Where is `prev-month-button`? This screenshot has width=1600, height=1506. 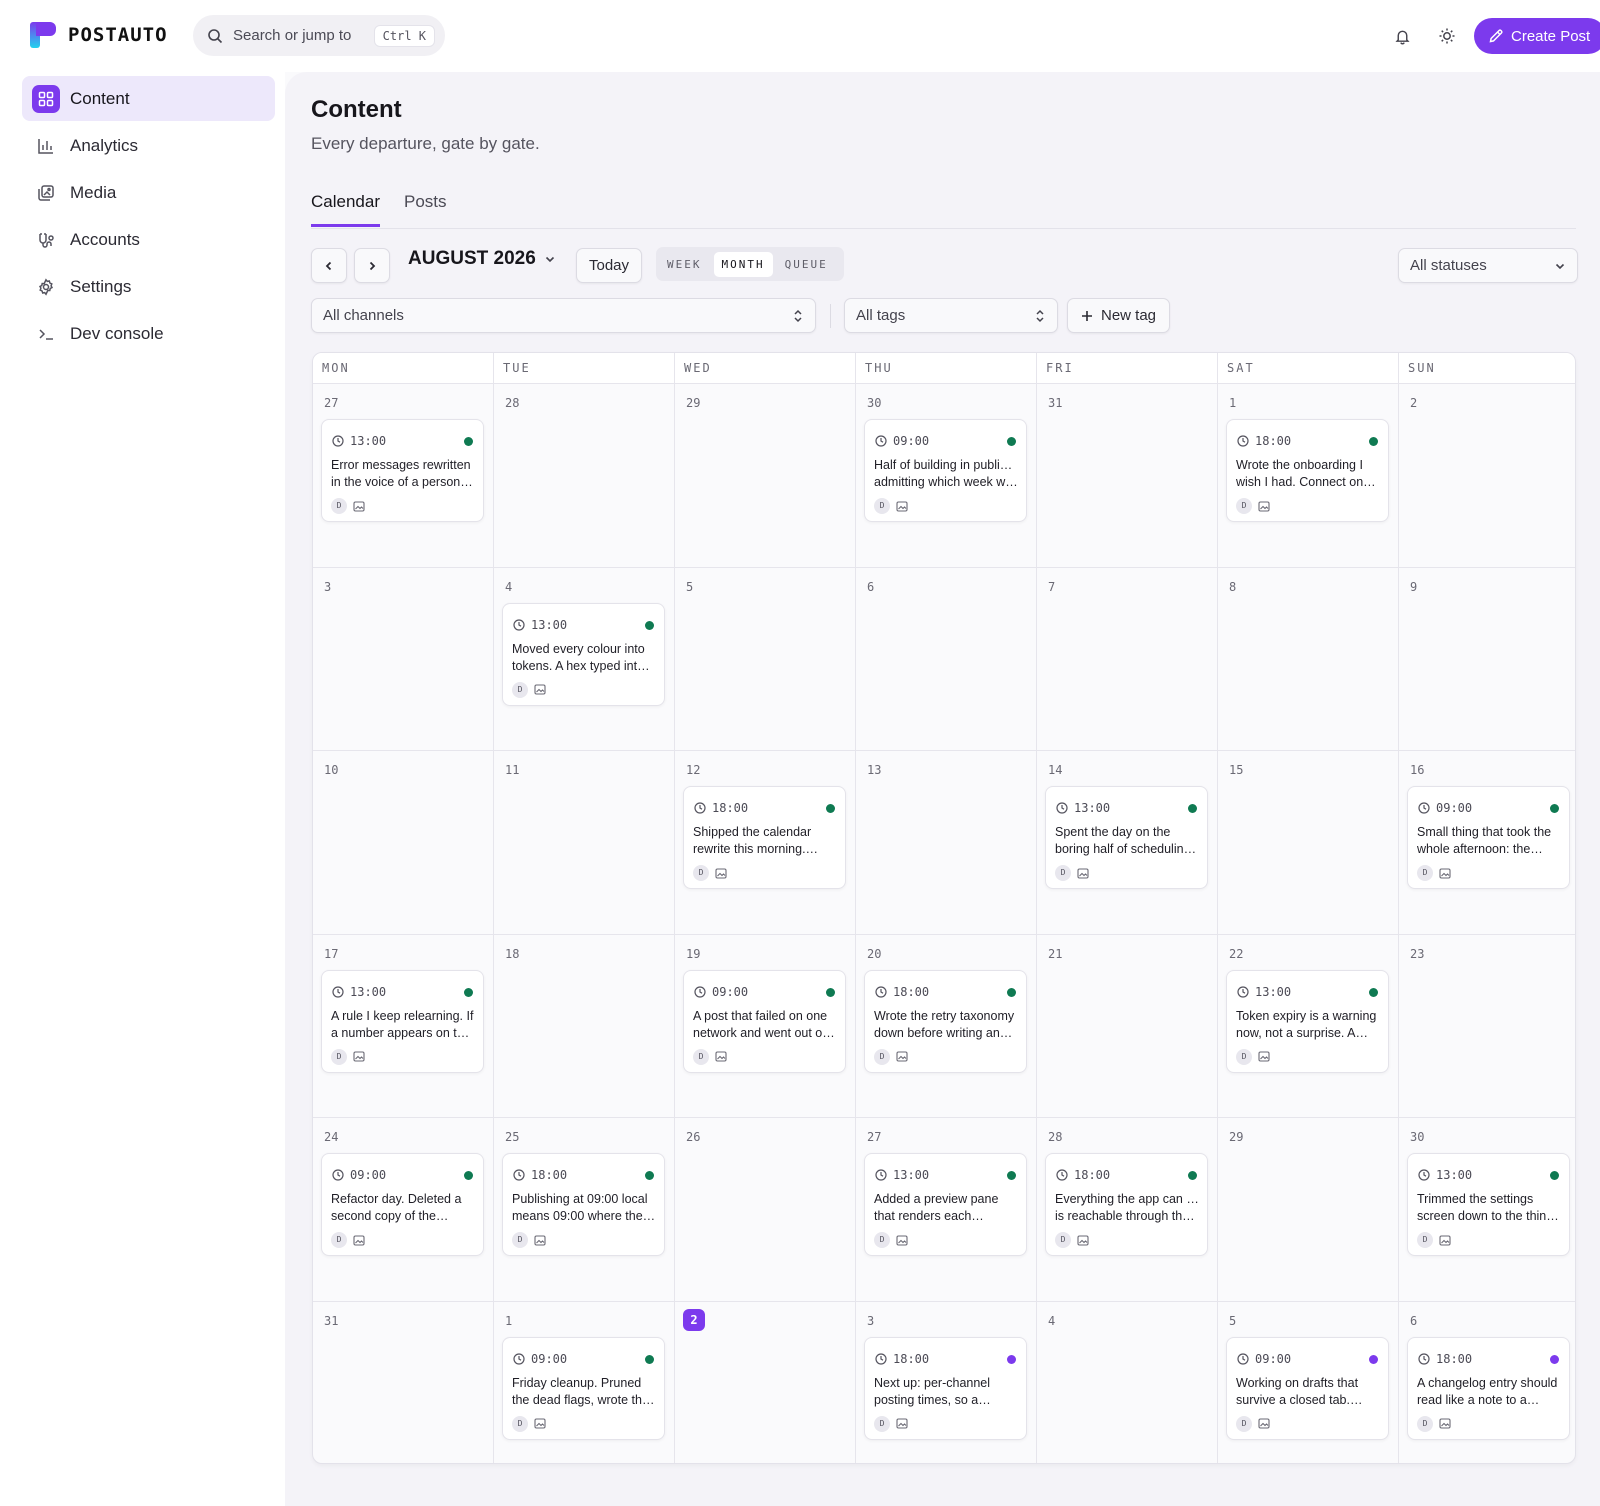 prev-month-button is located at coordinates (329, 265).